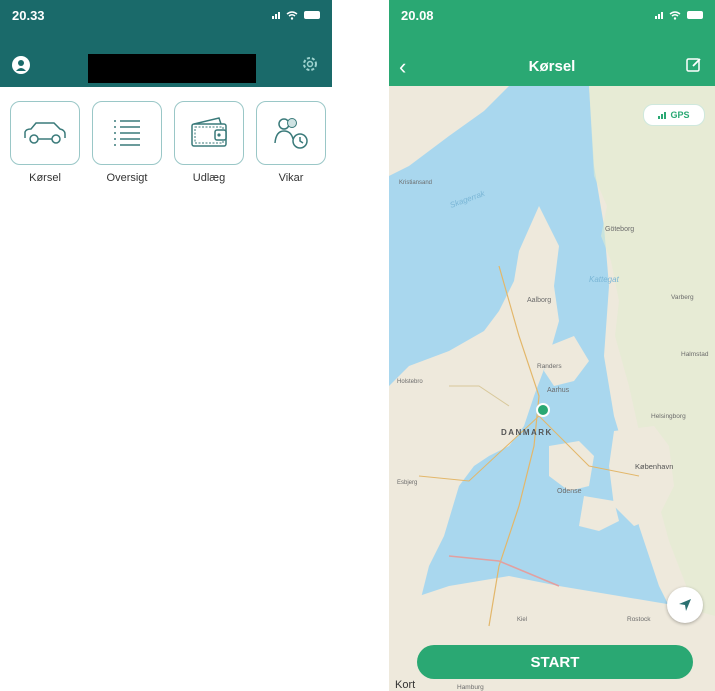  Describe the element at coordinates (45, 133) in the screenshot. I see `car-icon` at that location.